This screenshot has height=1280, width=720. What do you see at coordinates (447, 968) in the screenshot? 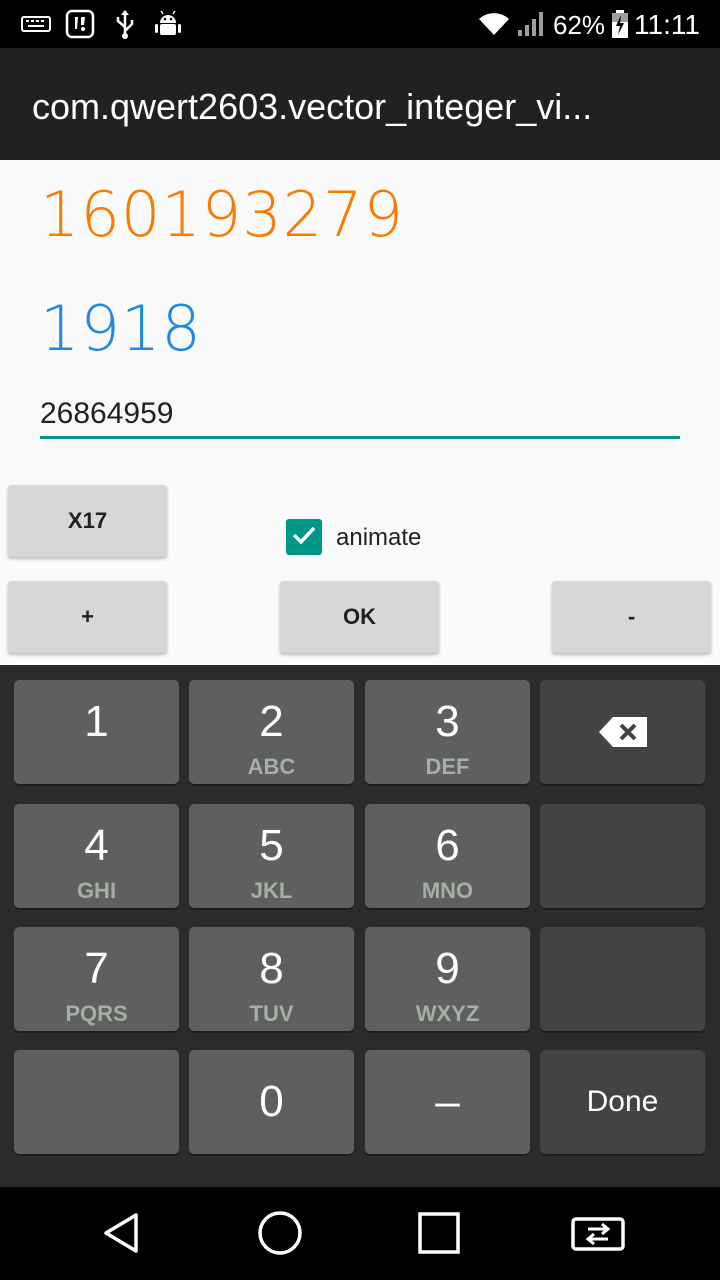
I see `key-number: 9` at bounding box center [447, 968].